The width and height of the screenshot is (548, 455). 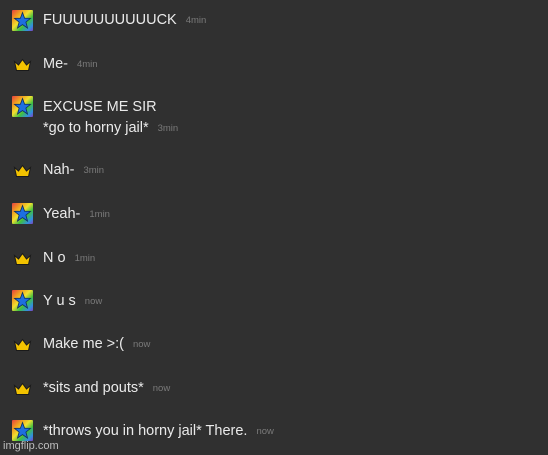 I want to click on imgflip-watermark: imgflip.com, so click(x=31, y=446).